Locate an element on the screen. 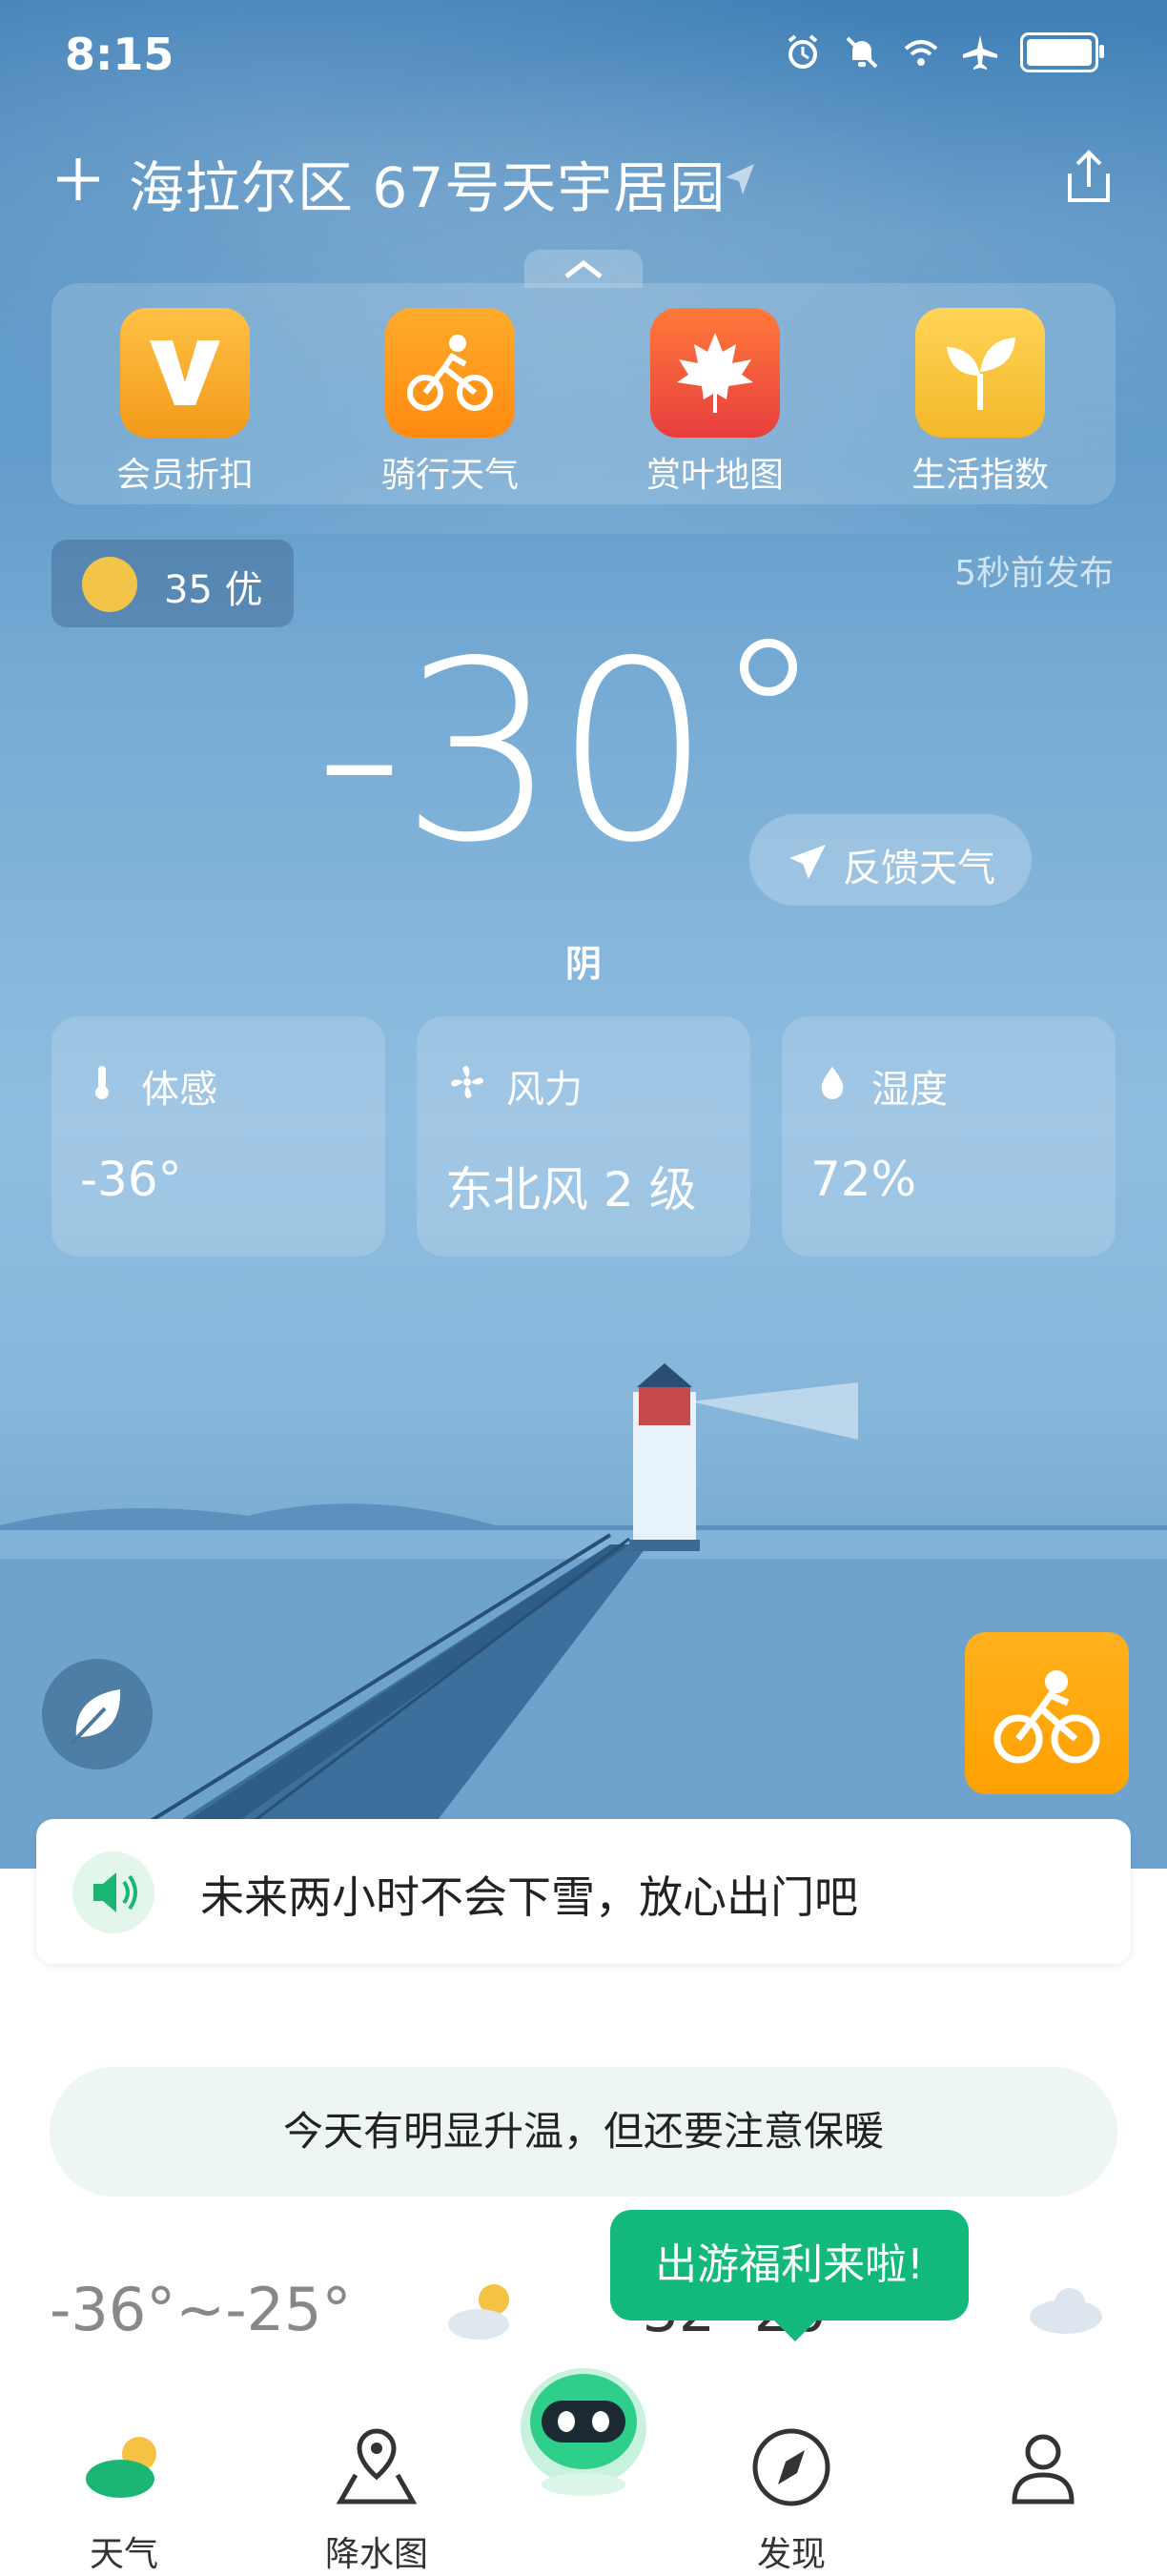  speaker-icon is located at coordinates (113, 1892).